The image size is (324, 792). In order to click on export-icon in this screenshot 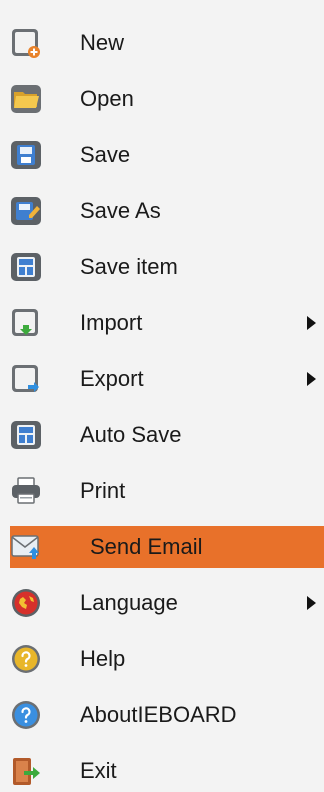, I will do `click(26, 379)`.